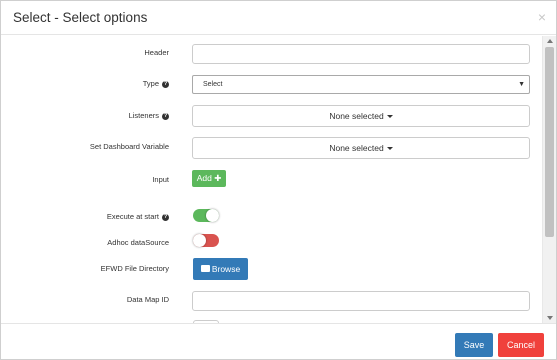 The height and width of the screenshot is (360, 557). What do you see at coordinates (521, 345) in the screenshot?
I see `cancel-button: Cancel` at bounding box center [521, 345].